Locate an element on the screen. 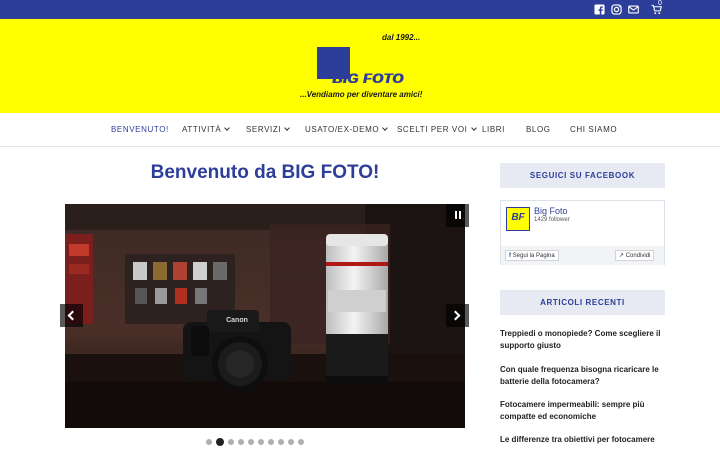 The image size is (720, 450). cart-count-badge: 0 is located at coordinates (660, 3).